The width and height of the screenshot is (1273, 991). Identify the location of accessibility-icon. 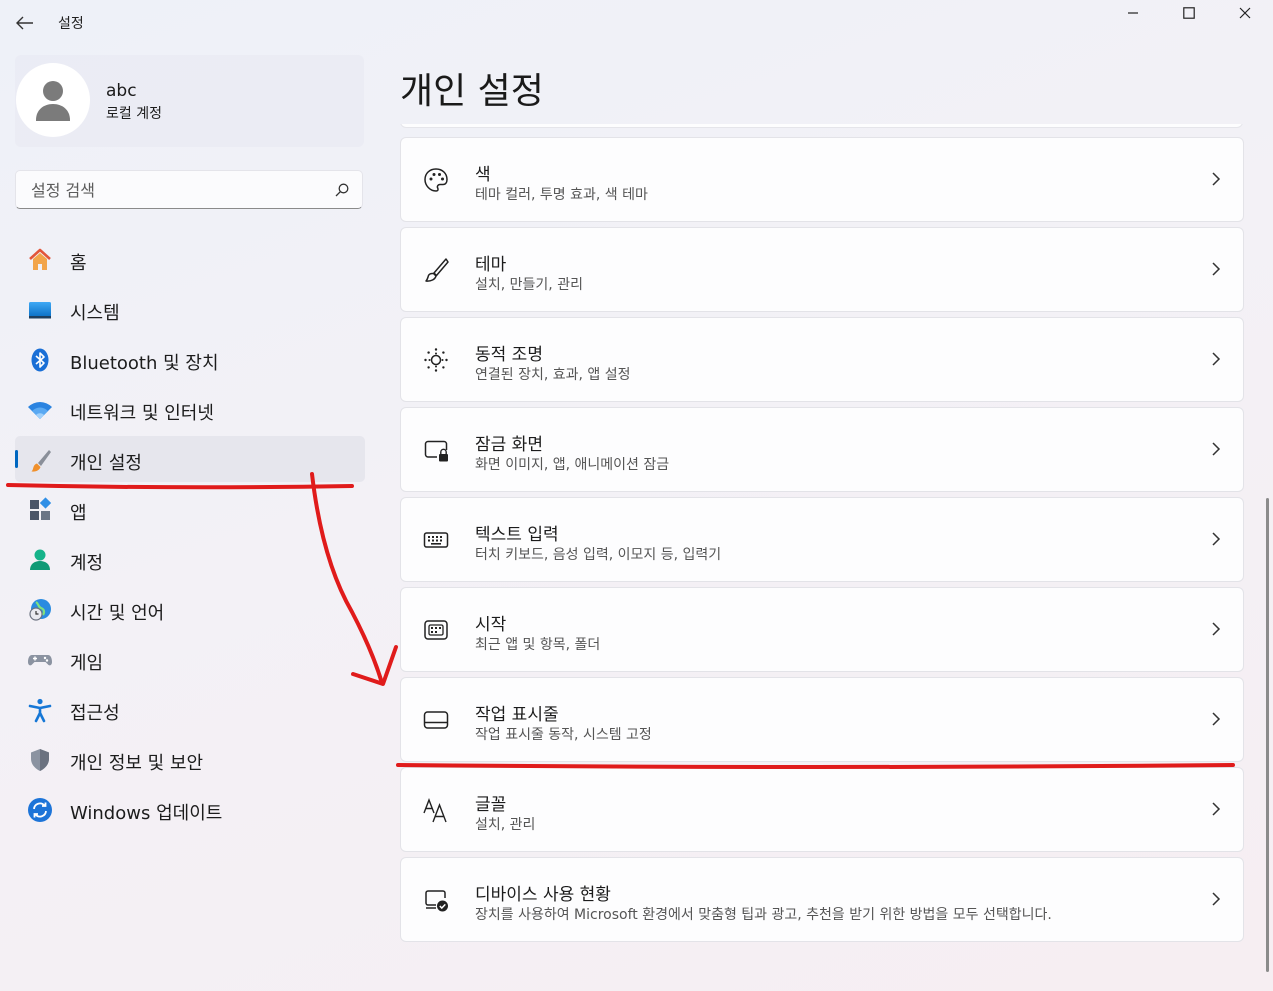
(40, 710).